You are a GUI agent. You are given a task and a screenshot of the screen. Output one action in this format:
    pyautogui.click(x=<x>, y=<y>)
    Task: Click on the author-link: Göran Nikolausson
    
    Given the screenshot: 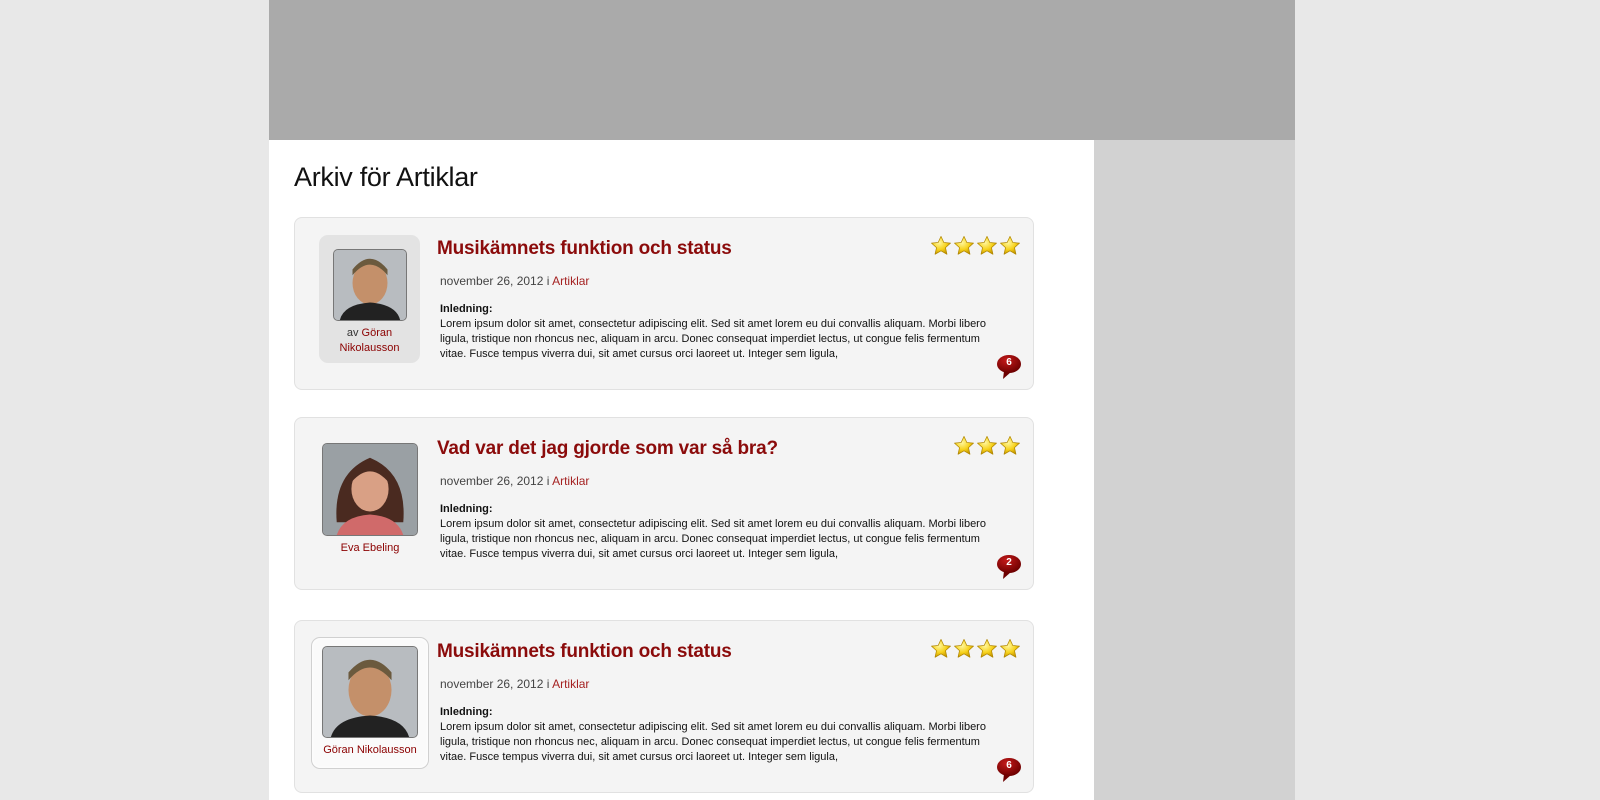 What is the action you would take?
    pyautogui.click(x=370, y=750)
    